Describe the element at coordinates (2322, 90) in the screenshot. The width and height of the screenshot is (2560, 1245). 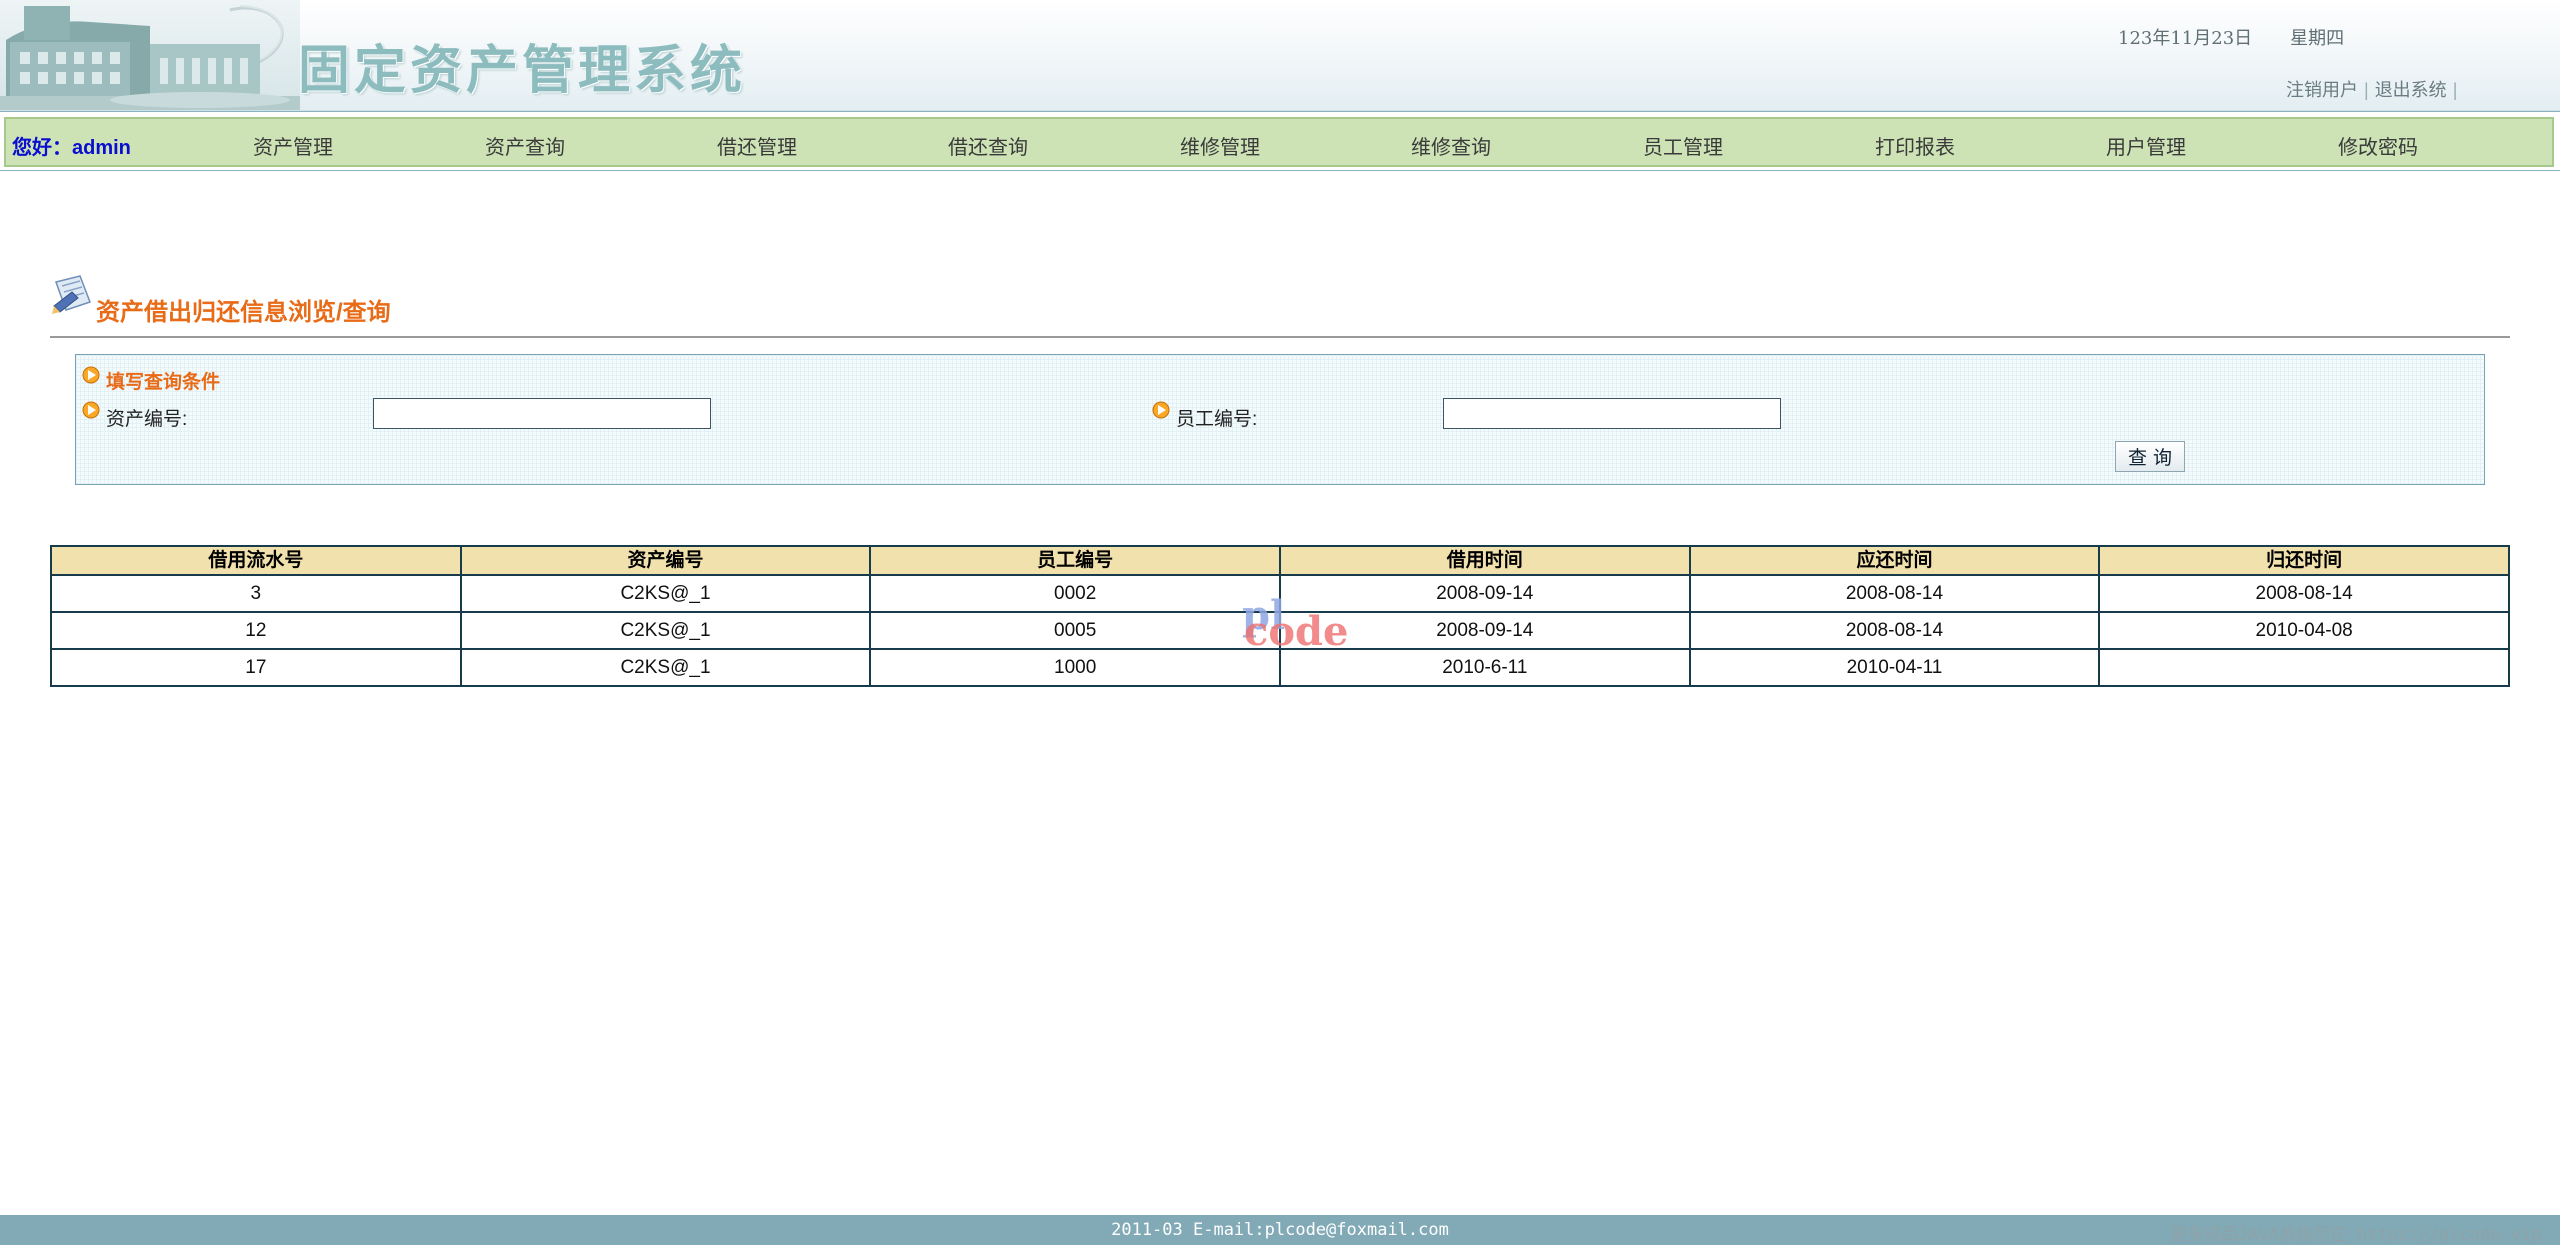
I see `logout-user-link: 注销用户` at that location.